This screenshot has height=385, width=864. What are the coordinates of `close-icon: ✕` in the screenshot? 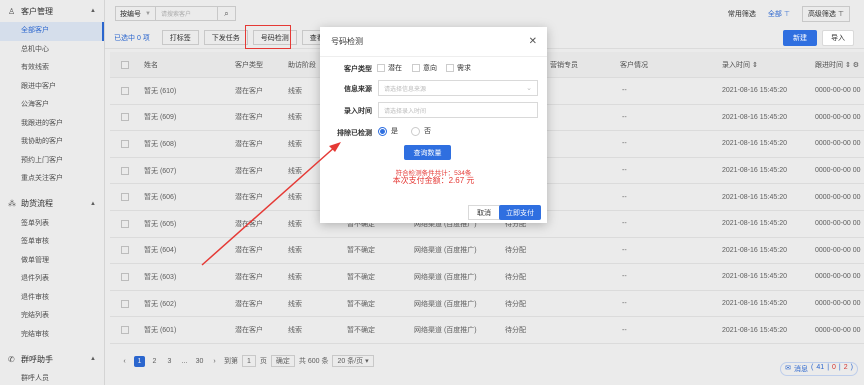 It's located at (533, 41).